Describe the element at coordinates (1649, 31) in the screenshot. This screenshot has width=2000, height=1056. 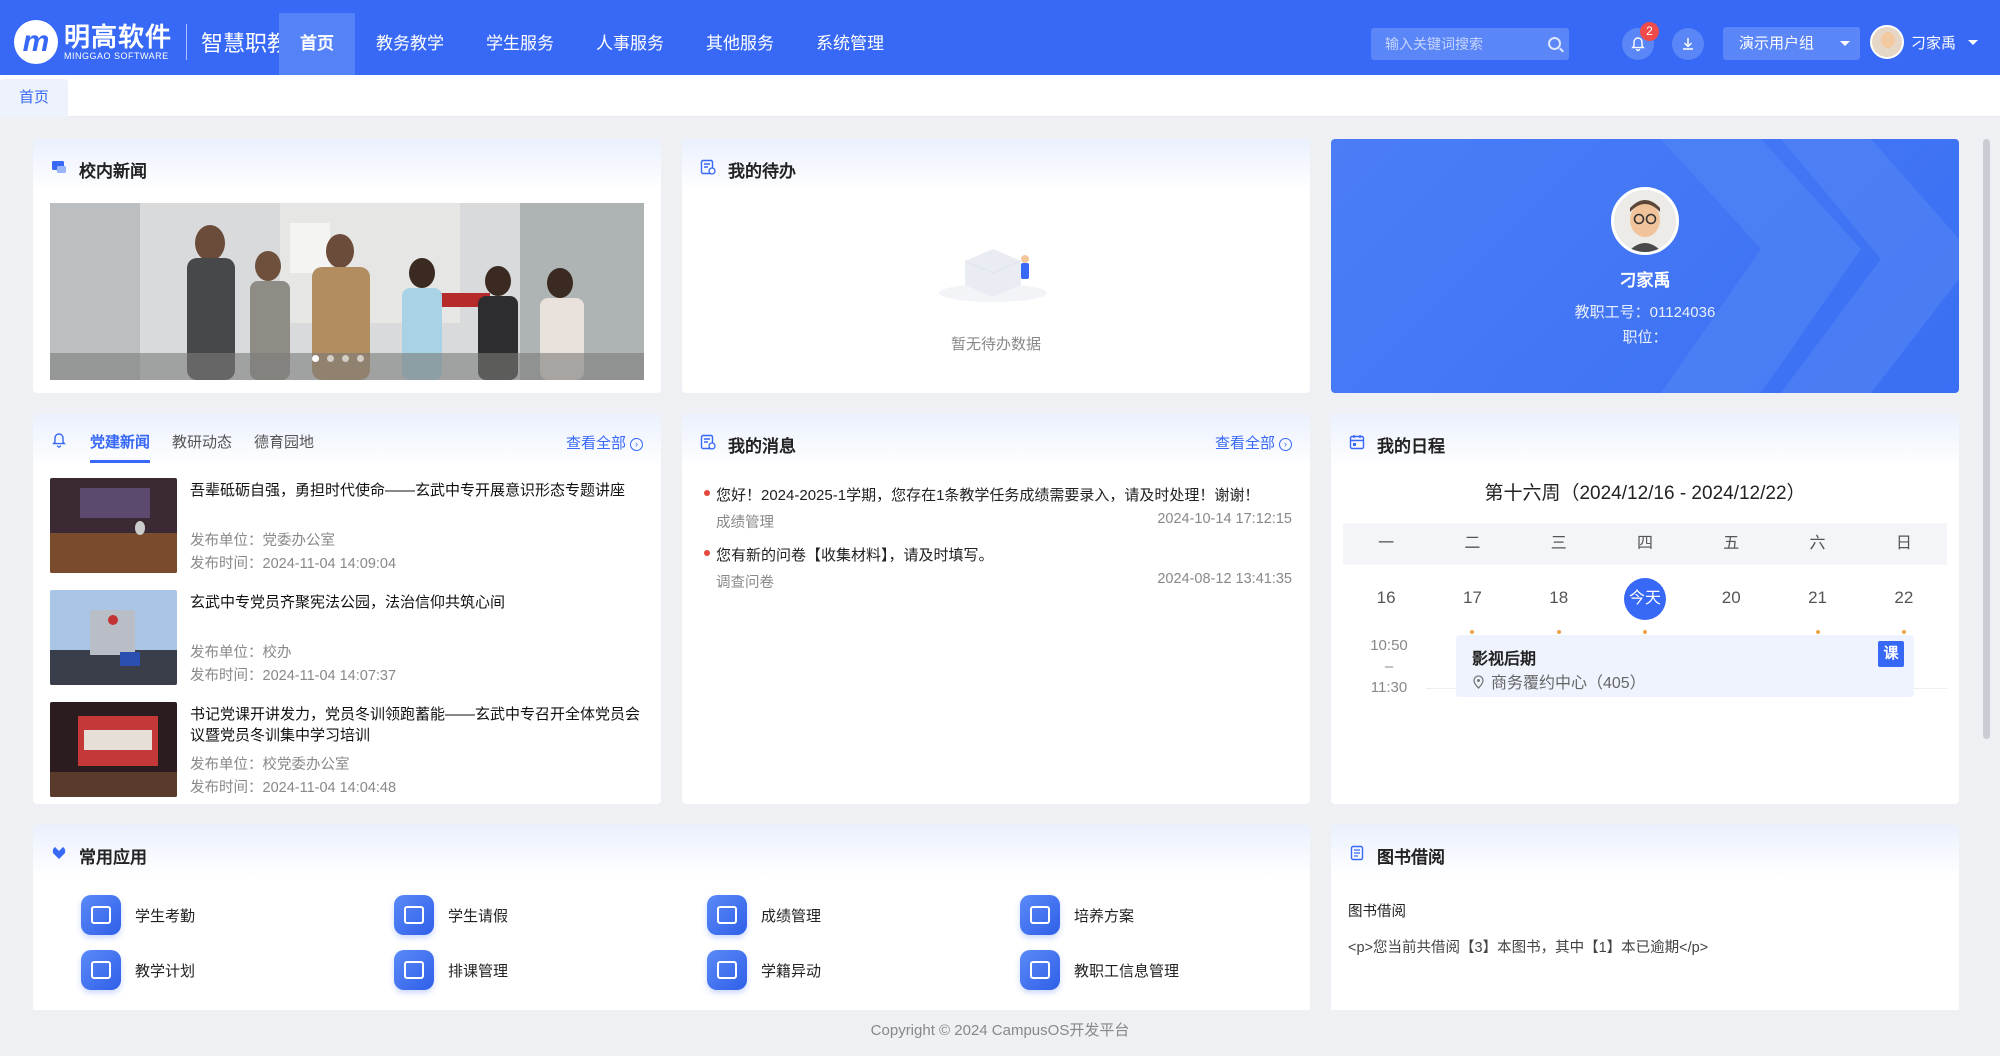
I see `notification-badge: 2` at that location.